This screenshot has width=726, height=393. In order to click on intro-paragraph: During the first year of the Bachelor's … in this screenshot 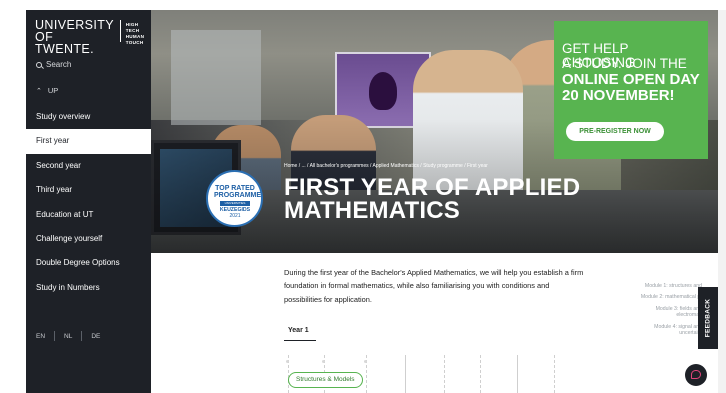, I will do `click(434, 286)`.